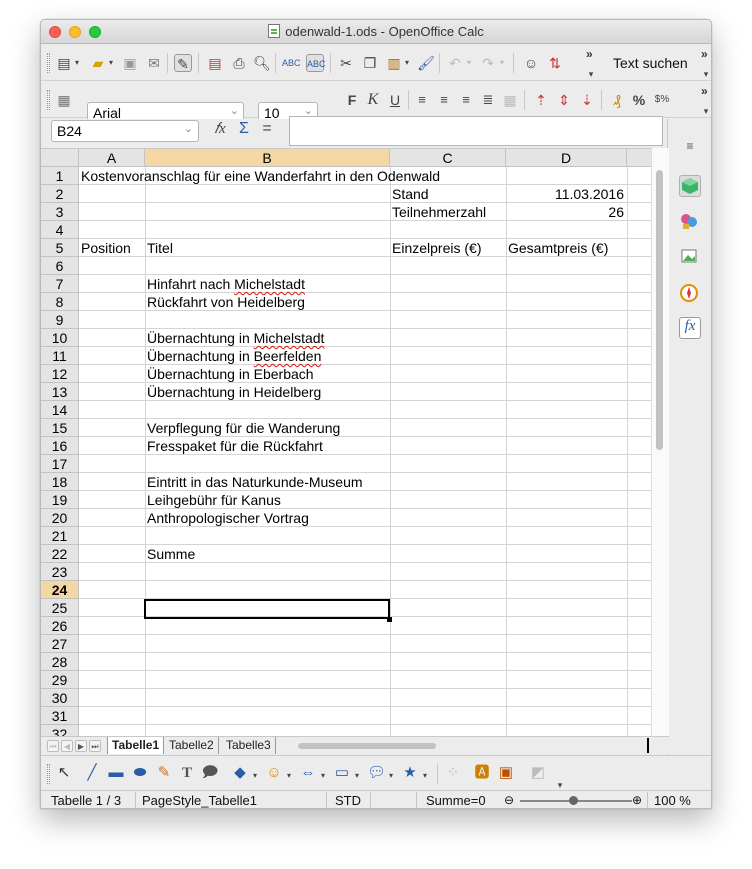 The image size is (752, 869). I want to click on functions-icon: fx, so click(690, 328).